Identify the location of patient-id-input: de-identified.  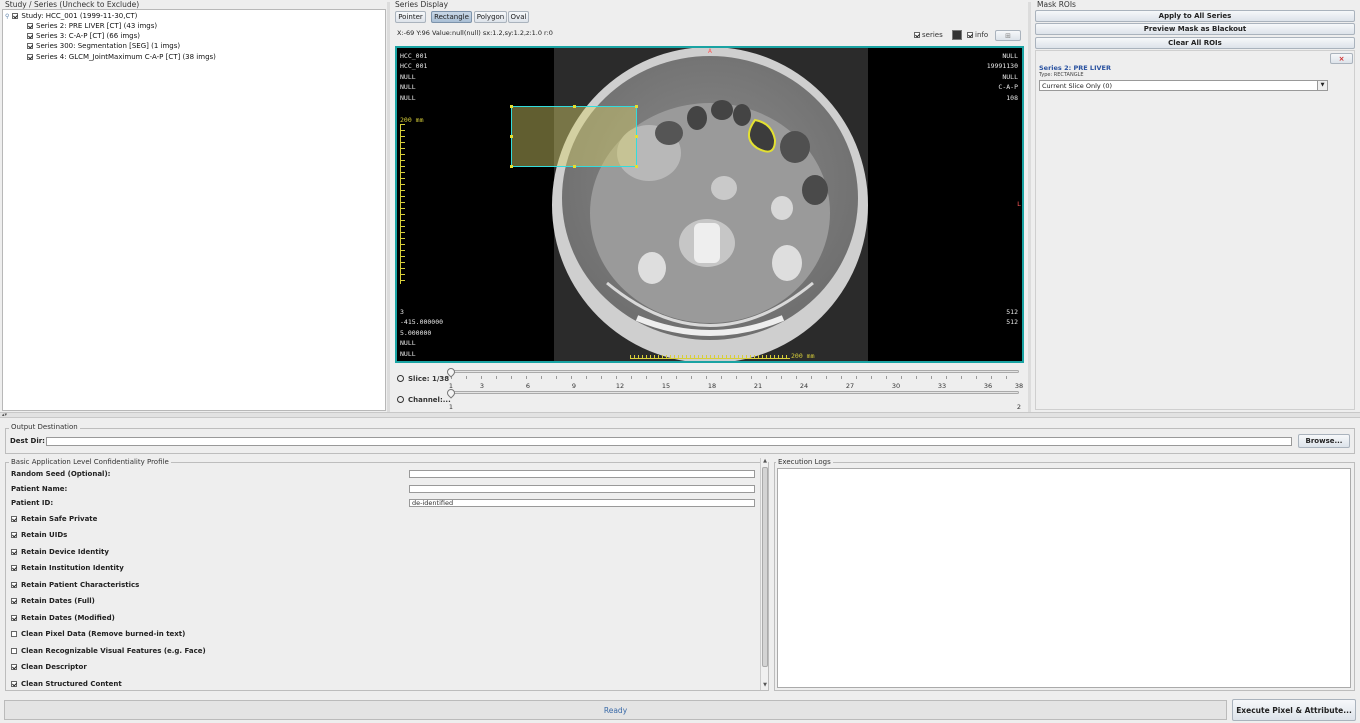
(582, 503).